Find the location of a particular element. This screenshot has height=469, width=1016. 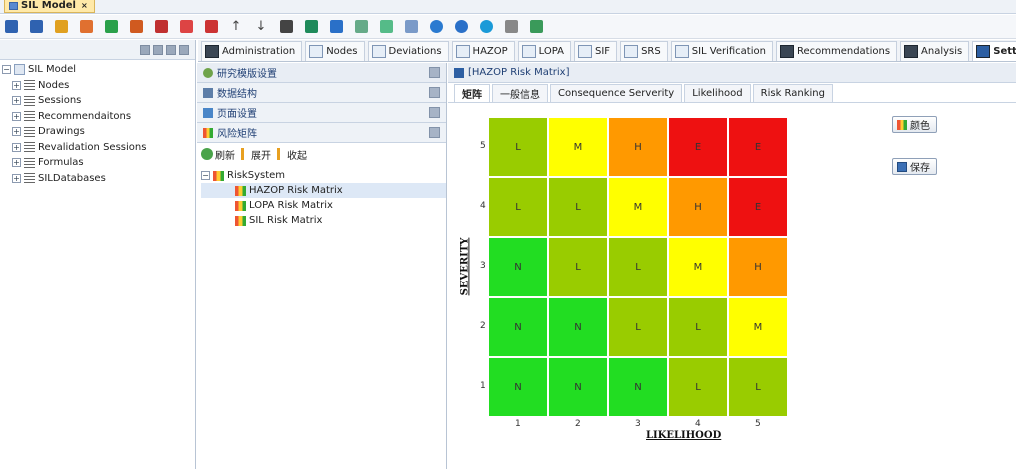

refresh-button: 刷新 is located at coordinates (218, 154).